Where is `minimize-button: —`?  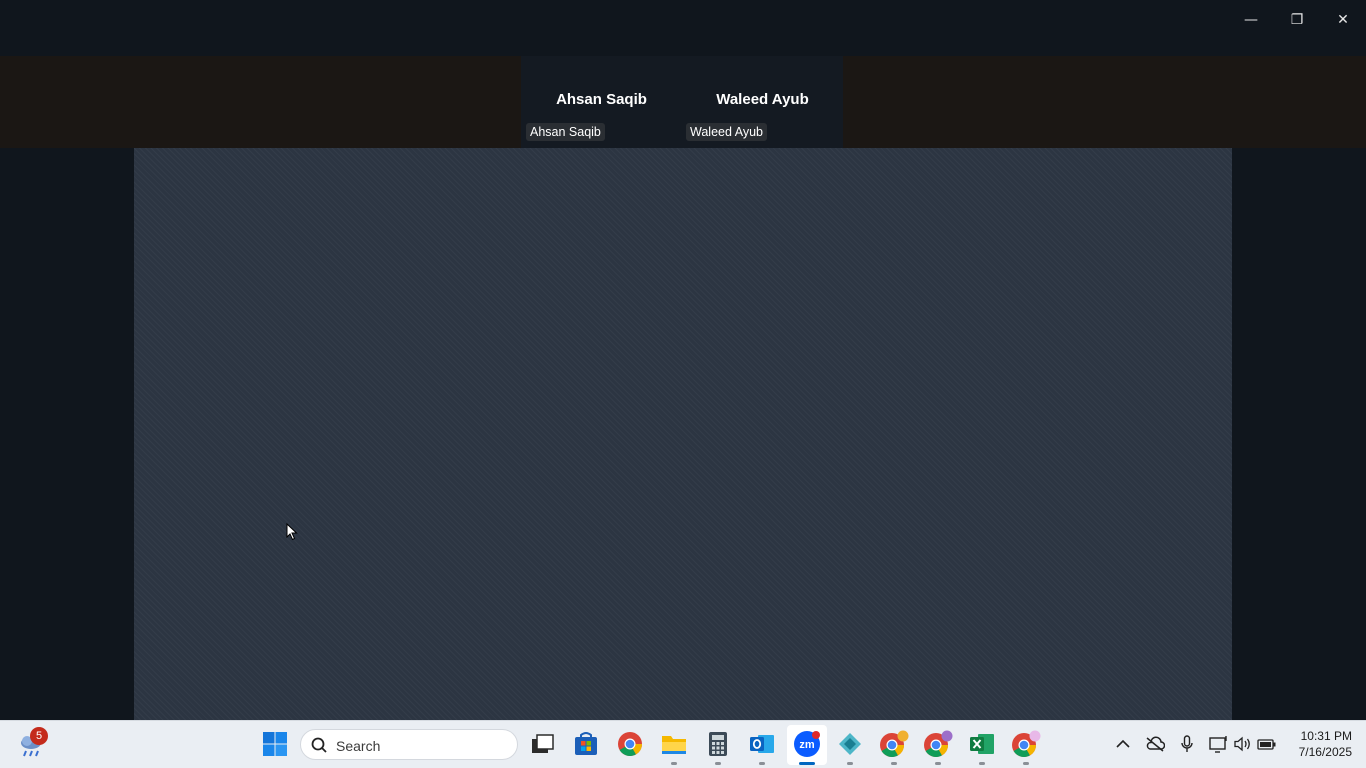 minimize-button: — is located at coordinates (1251, 20).